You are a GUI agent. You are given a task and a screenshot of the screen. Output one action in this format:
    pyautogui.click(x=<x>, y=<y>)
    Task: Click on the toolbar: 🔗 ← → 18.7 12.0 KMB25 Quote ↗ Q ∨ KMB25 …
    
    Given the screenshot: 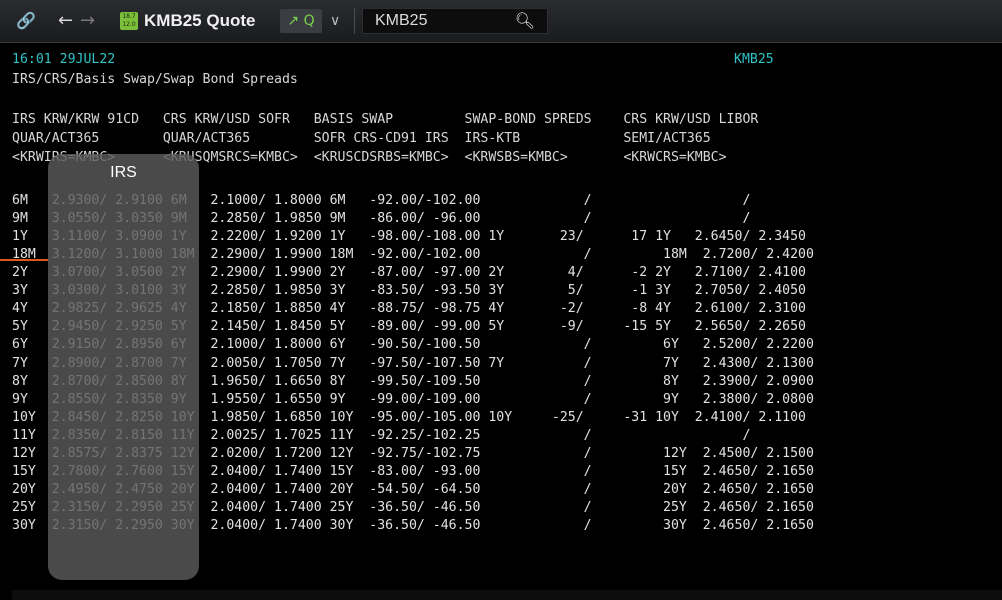 What is the action you would take?
    pyautogui.click(x=501, y=21)
    